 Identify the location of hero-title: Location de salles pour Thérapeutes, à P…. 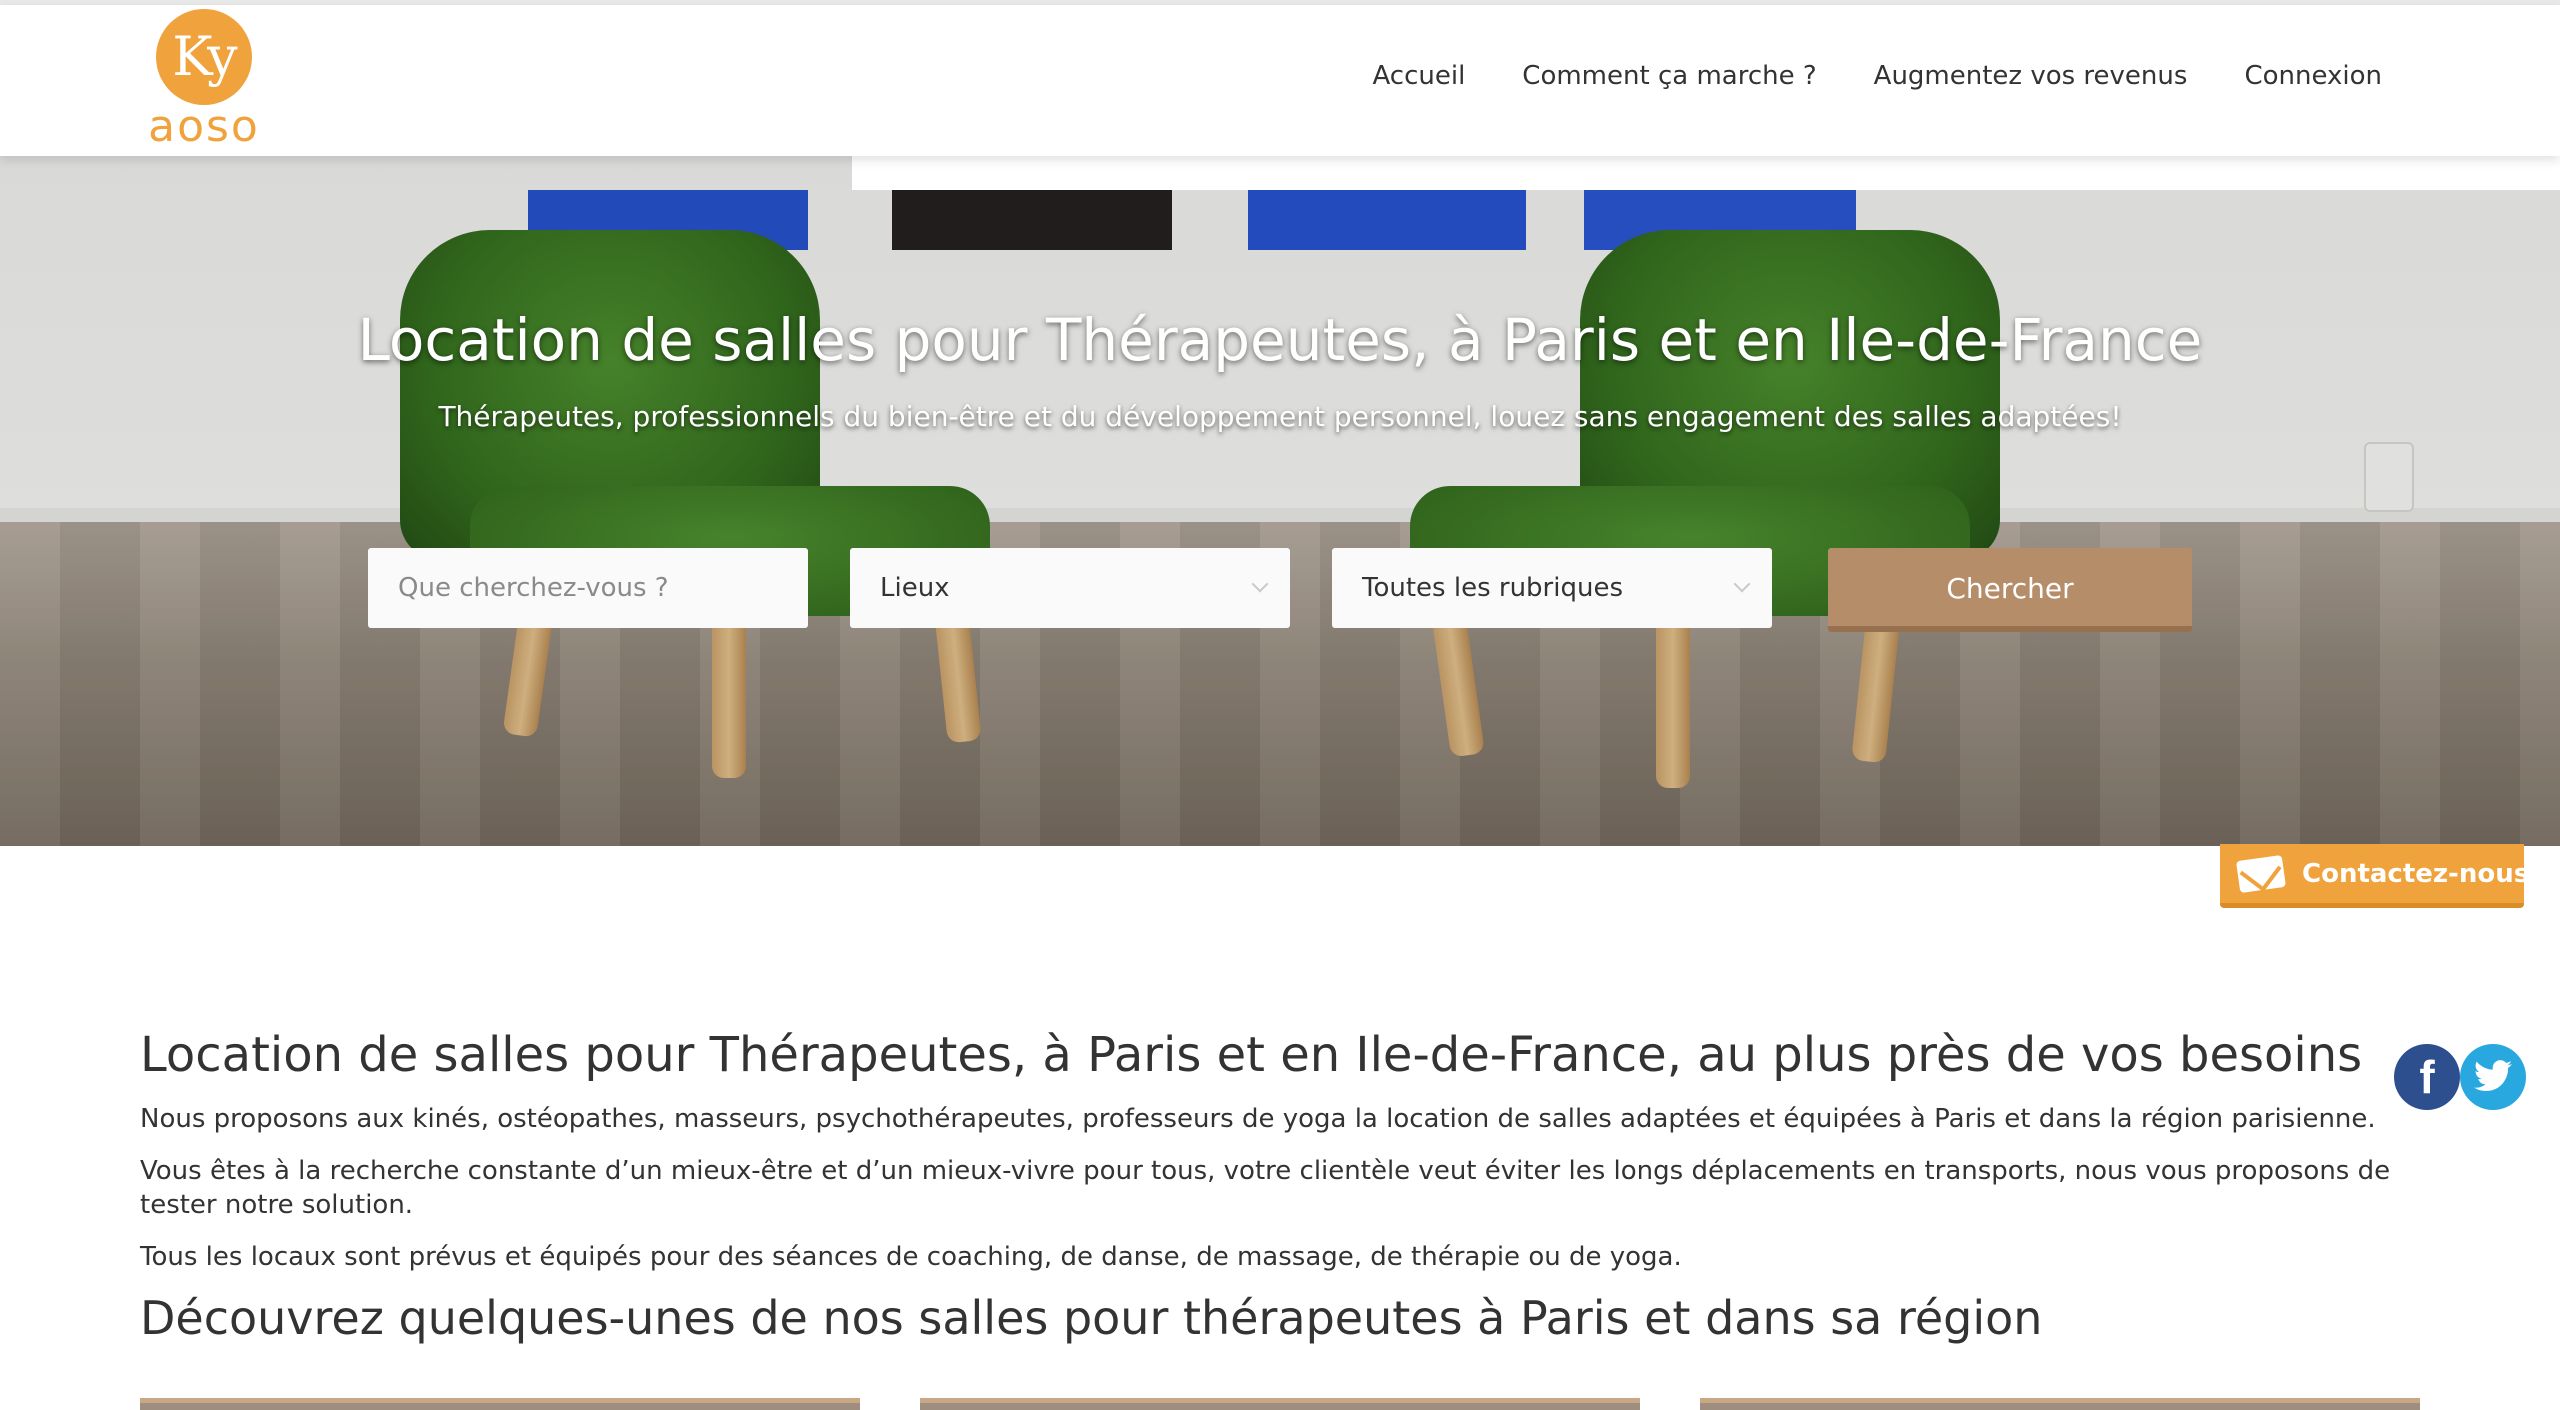
(1280, 340).